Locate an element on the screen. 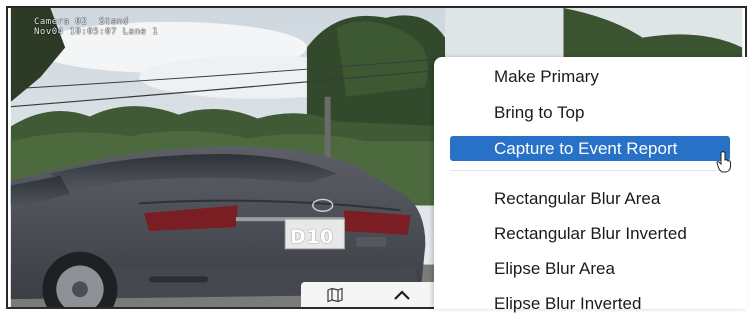 Image resolution: width=755 pixels, height=317 pixels. menu-item-rectangular-blur-inverted: Rectangular Blur Inverted is located at coordinates (590, 233).